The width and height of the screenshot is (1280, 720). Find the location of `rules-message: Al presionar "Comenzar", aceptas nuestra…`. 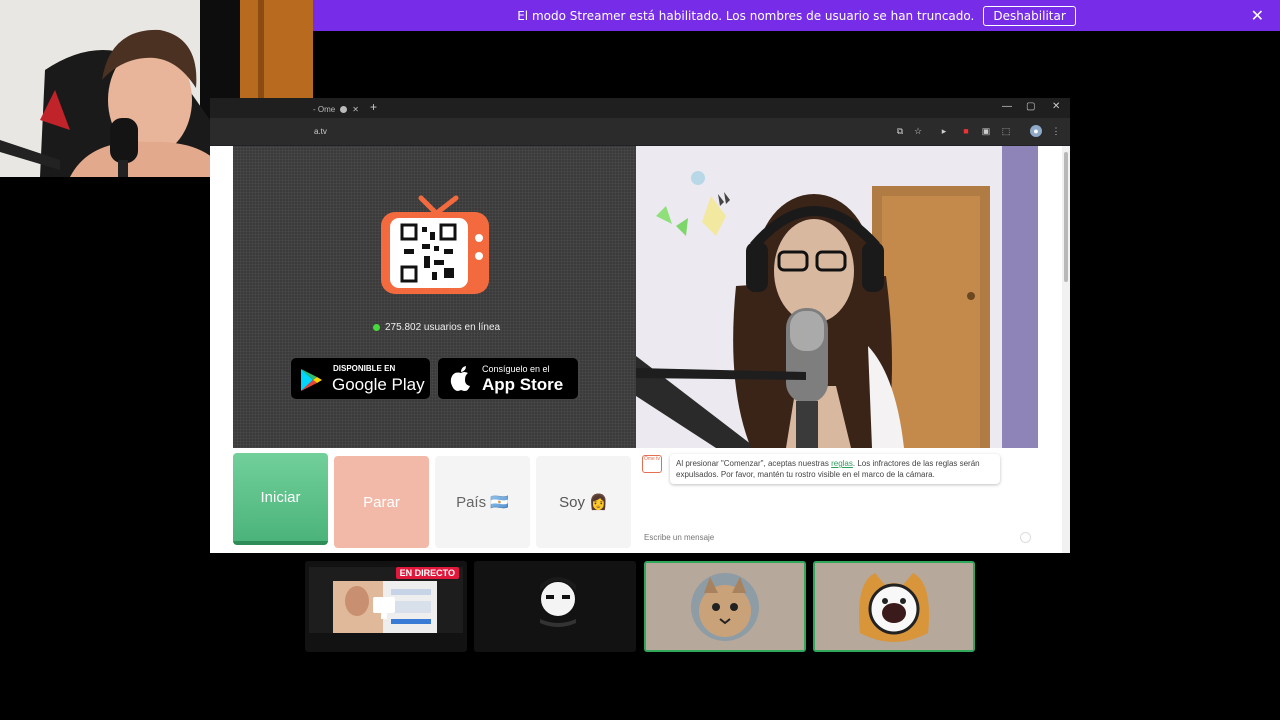

rules-message: Al presionar "Comenzar", aceptas nuestra… is located at coordinates (835, 469).